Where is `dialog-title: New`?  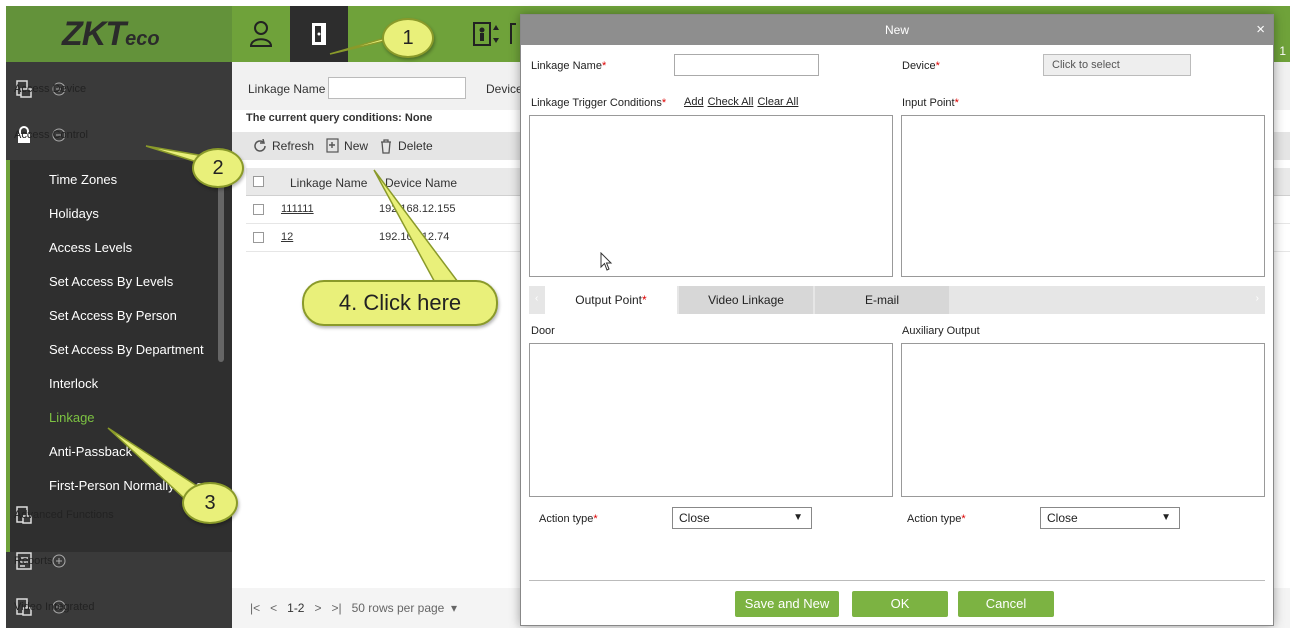 dialog-title: New is located at coordinates (896, 30).